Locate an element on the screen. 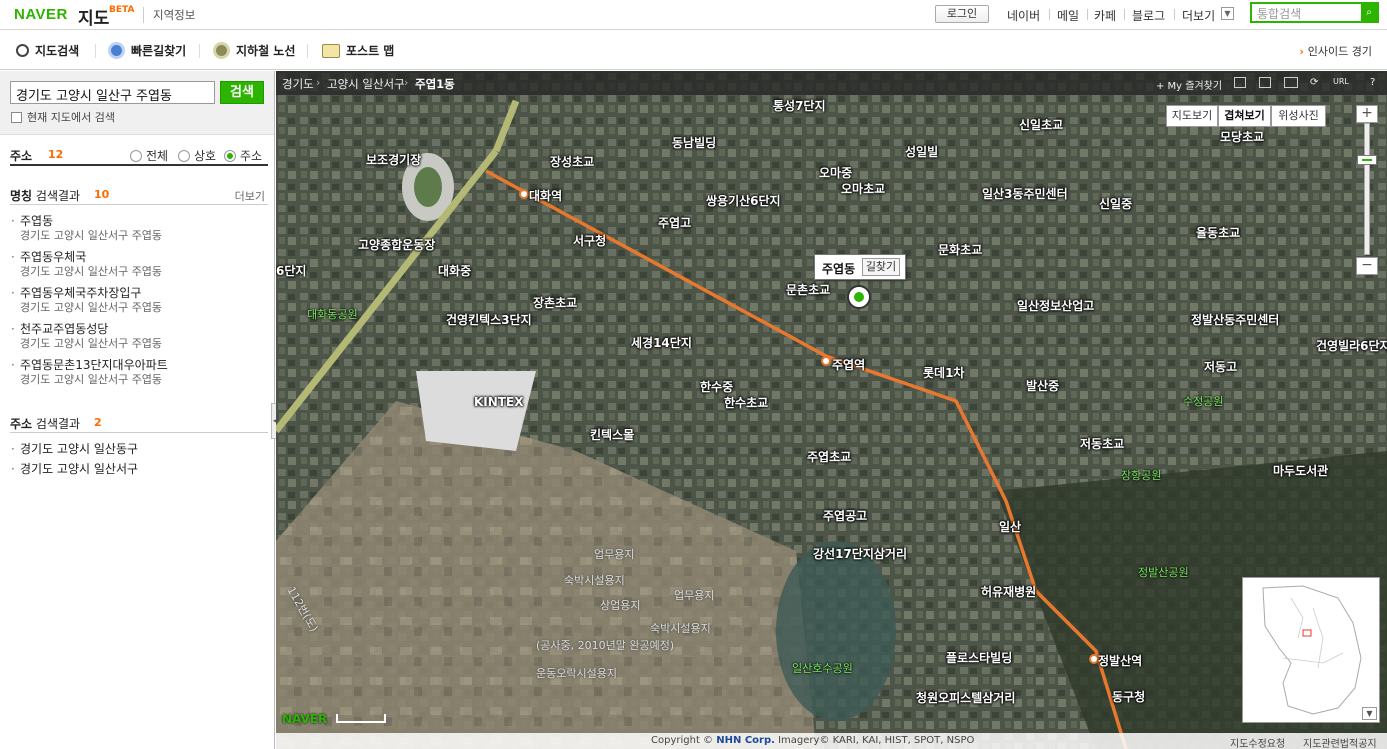  tool-map-search: 지도검색 is located at coordinates (47, 50).